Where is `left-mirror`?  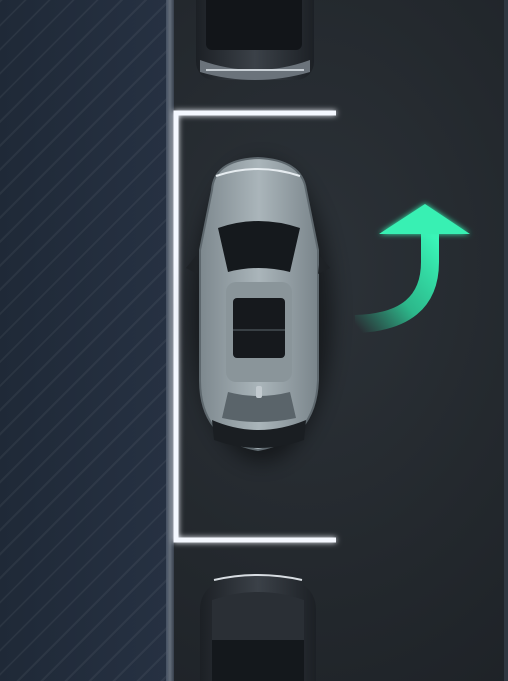 left-mirror is located at coordinates (192, 265).